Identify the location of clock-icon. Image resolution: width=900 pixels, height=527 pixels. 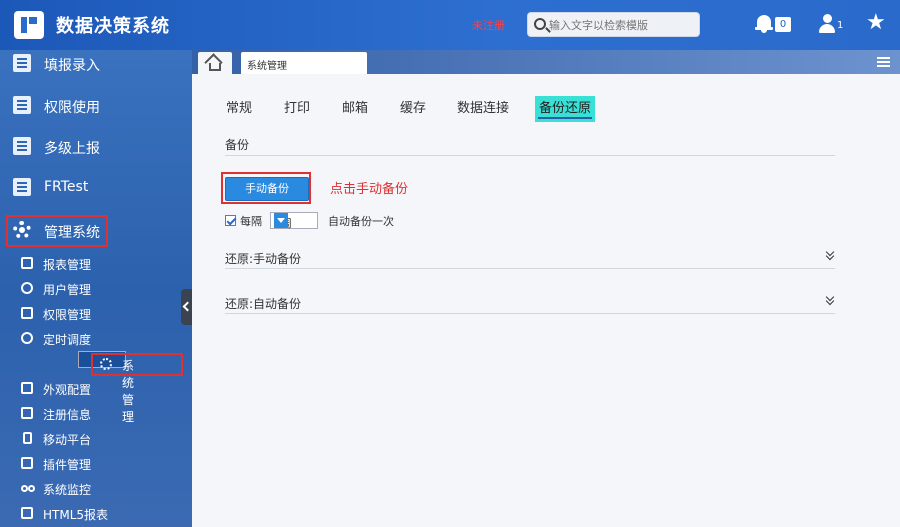
(27, 338).